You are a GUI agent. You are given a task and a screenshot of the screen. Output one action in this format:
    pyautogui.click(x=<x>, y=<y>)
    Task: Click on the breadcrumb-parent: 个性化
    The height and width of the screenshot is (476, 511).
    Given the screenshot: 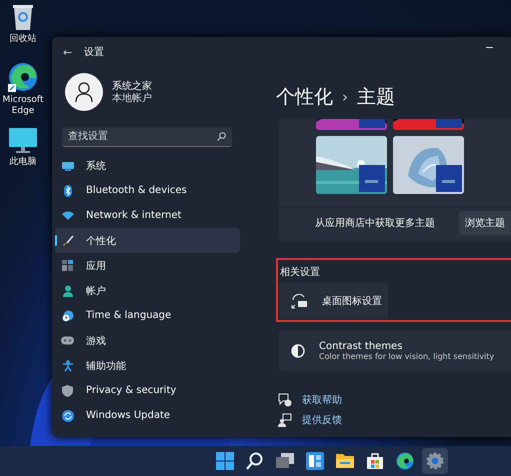 What is the action you would take?
    pyautogui.click(x=304, y=97)
    